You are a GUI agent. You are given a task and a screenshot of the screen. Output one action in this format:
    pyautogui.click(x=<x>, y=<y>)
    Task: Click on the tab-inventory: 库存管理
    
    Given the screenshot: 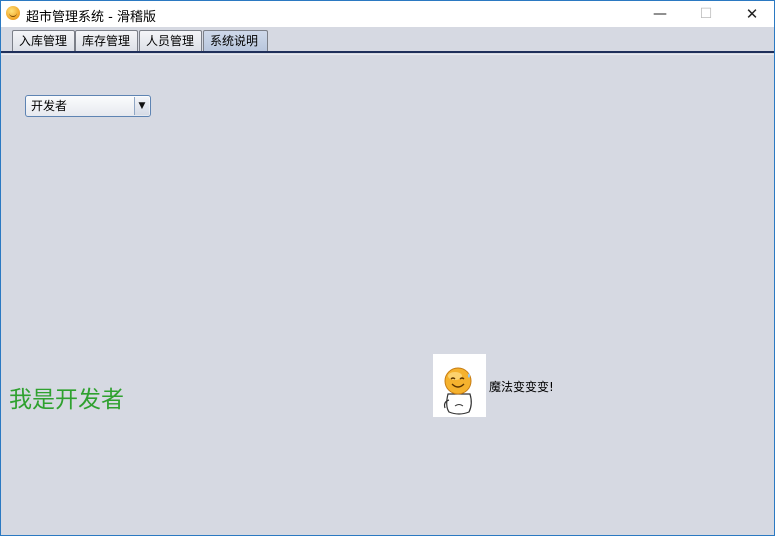 What is the action you would take?
    pyautogui.click(x=106, y=40)
    